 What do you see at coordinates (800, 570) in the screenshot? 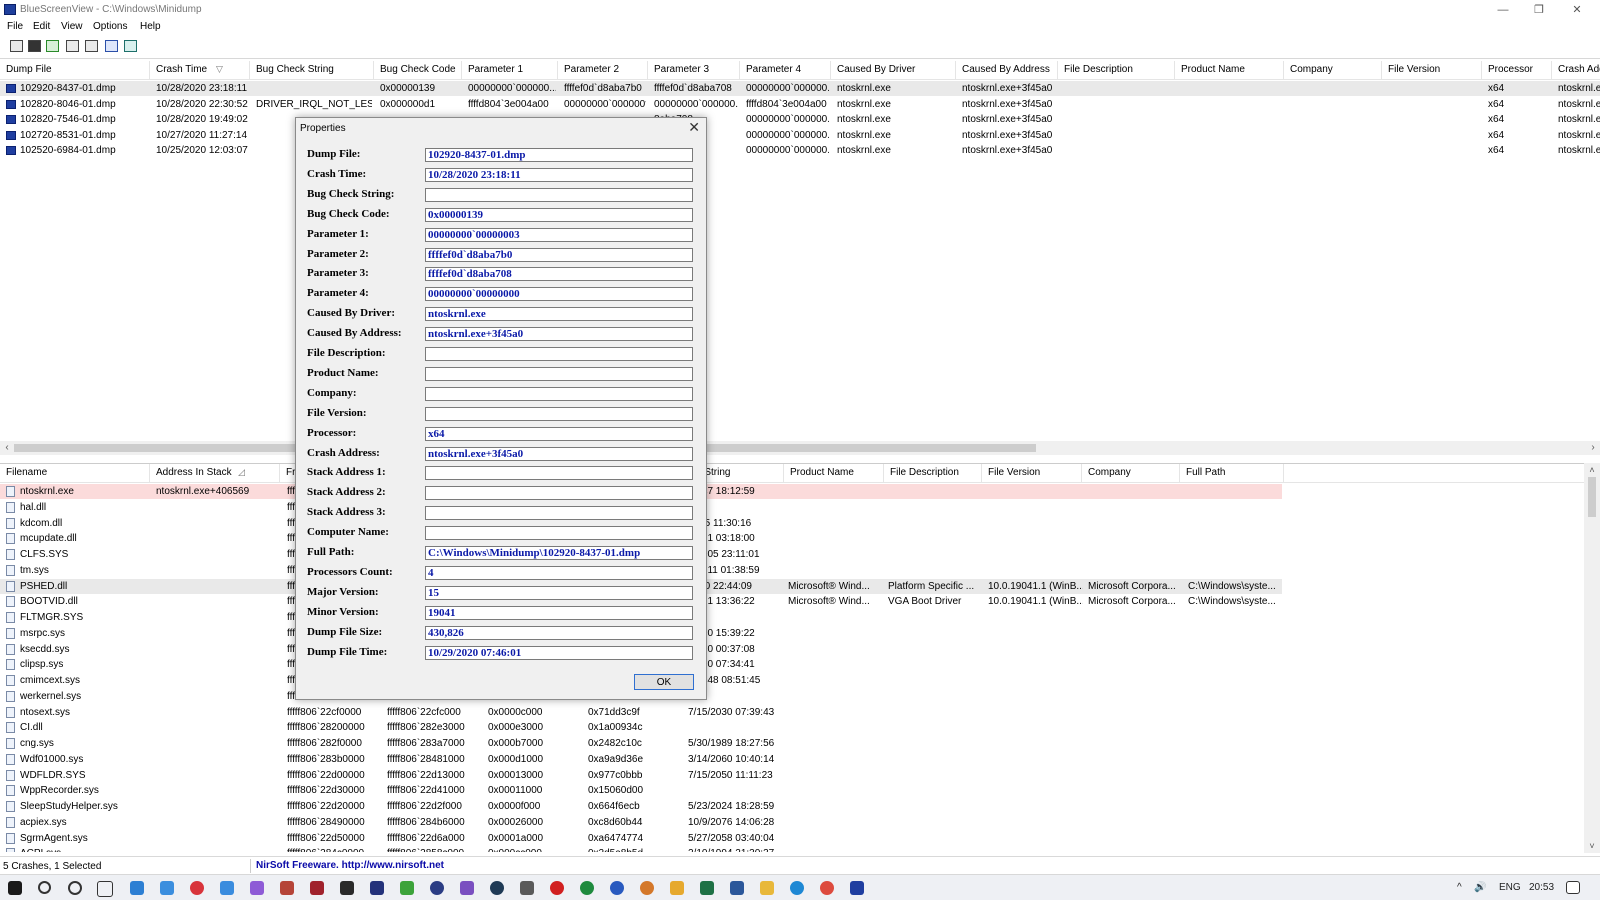
I see `driver-row: tm.sys fff 5/2011 01:38:59` at bounding box center [800, 570].